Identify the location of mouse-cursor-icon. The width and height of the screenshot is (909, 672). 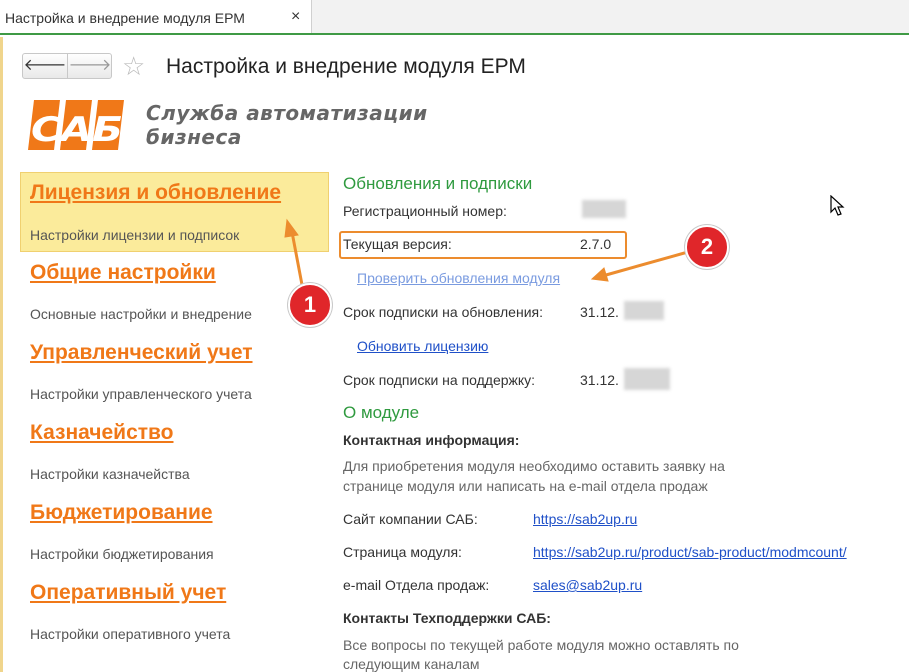
(838, 208).